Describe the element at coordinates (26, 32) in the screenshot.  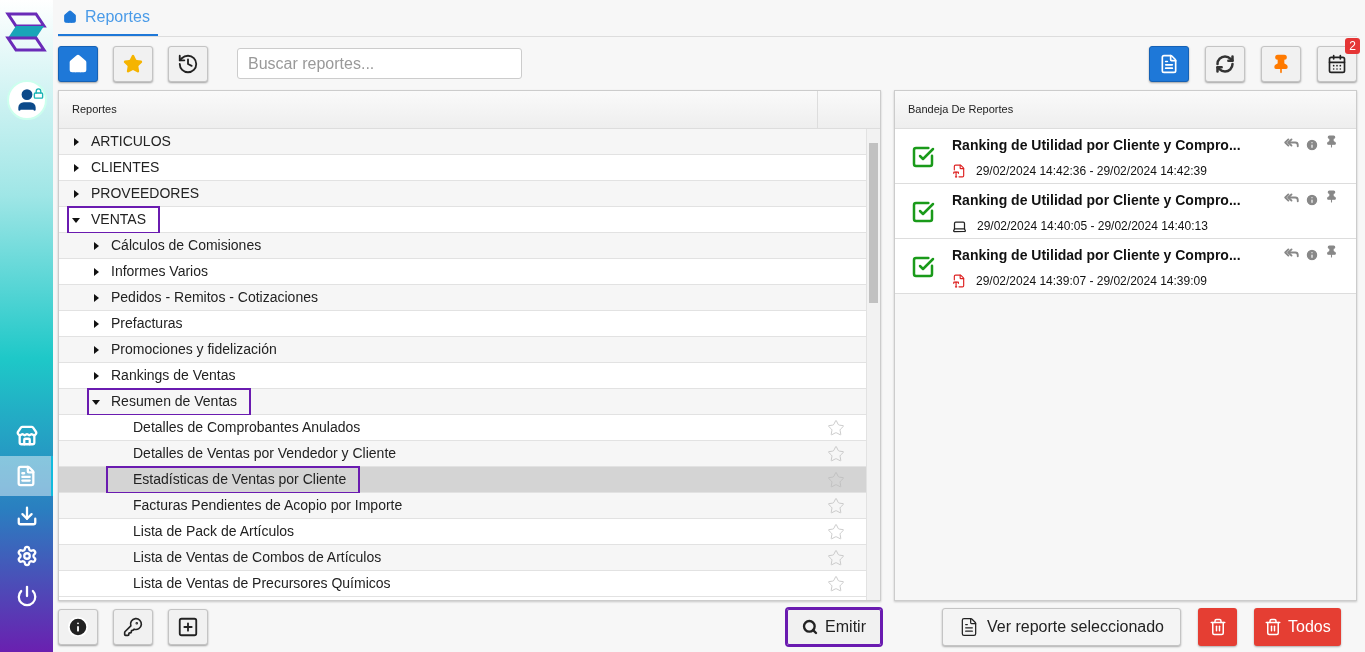
I see `logo-icon` at that location.